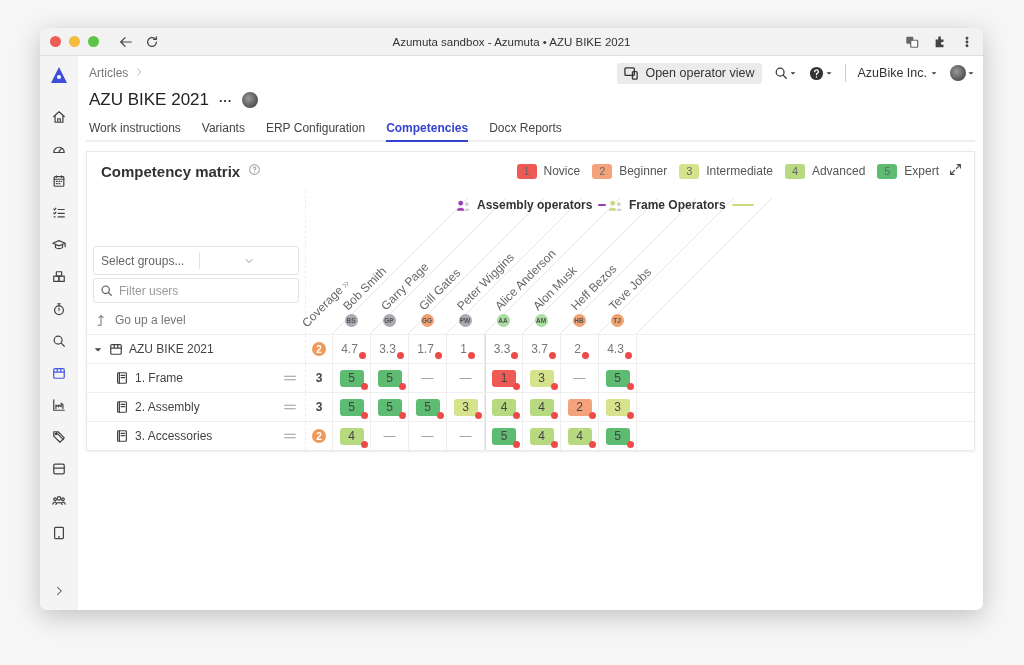 This screenshot has width=1024, height=665. Describe the element at coordinates (206, 407) in the screenshot. I see `row-label: 2. Assembly` at that location.